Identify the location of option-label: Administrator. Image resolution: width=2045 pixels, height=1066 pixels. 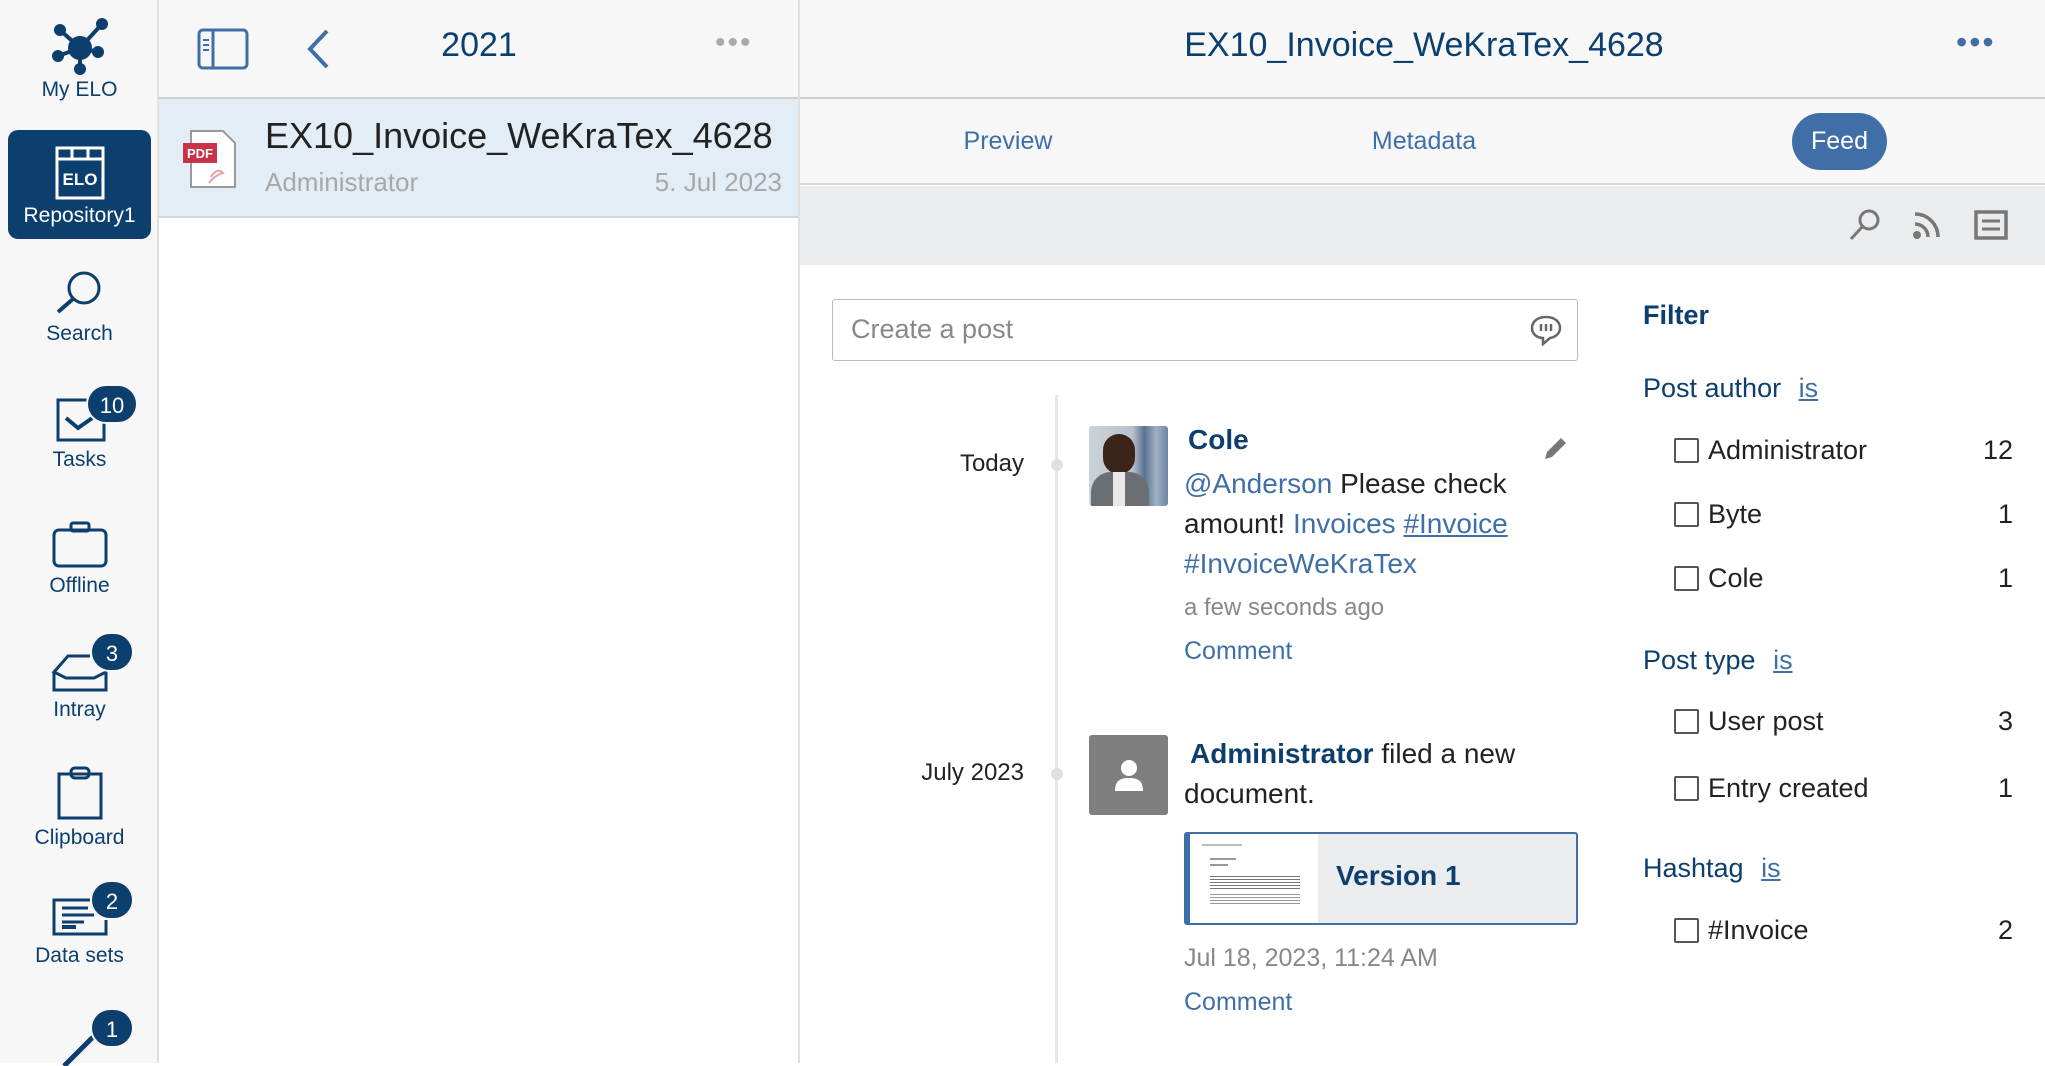
(1788, 450).